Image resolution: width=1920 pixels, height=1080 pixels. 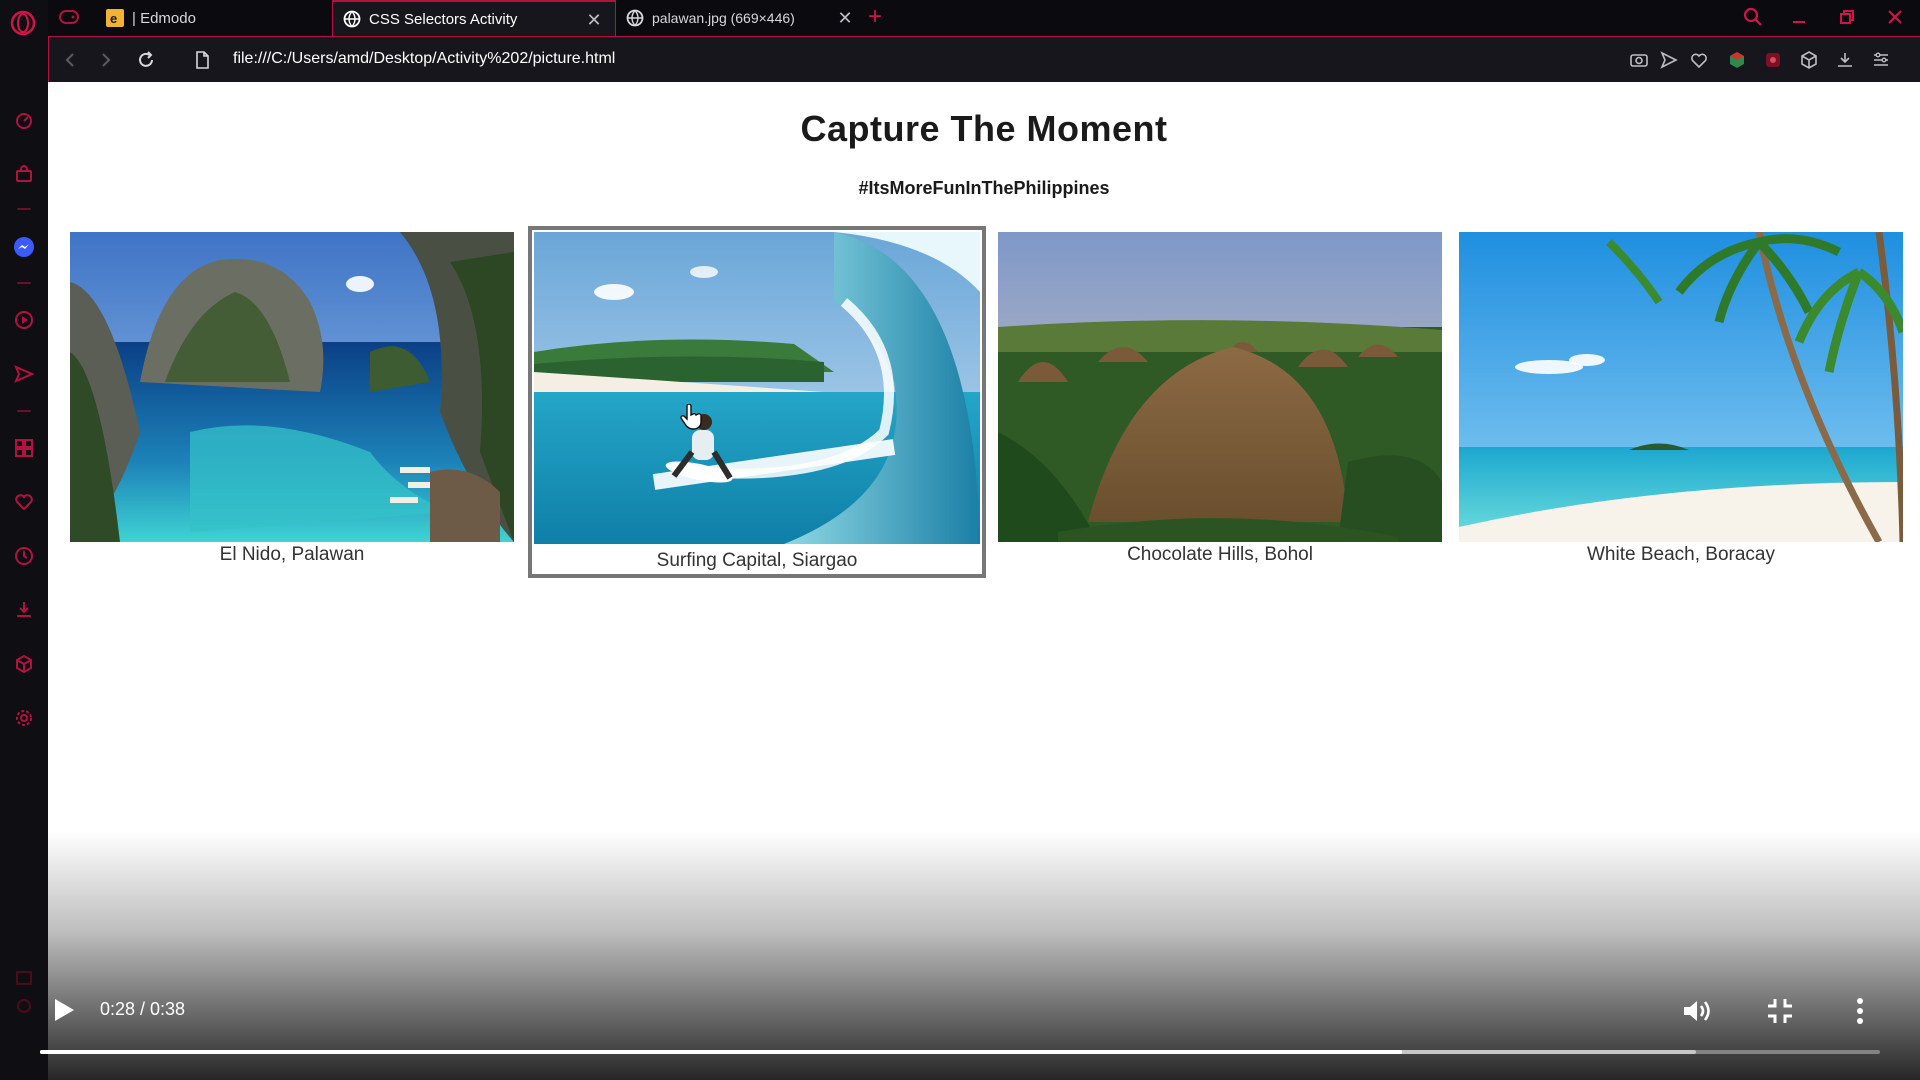 What do you see at coordinates (64, 1010) in the screenshot?
I see `play-icon` at bounding box center [64, 1010].